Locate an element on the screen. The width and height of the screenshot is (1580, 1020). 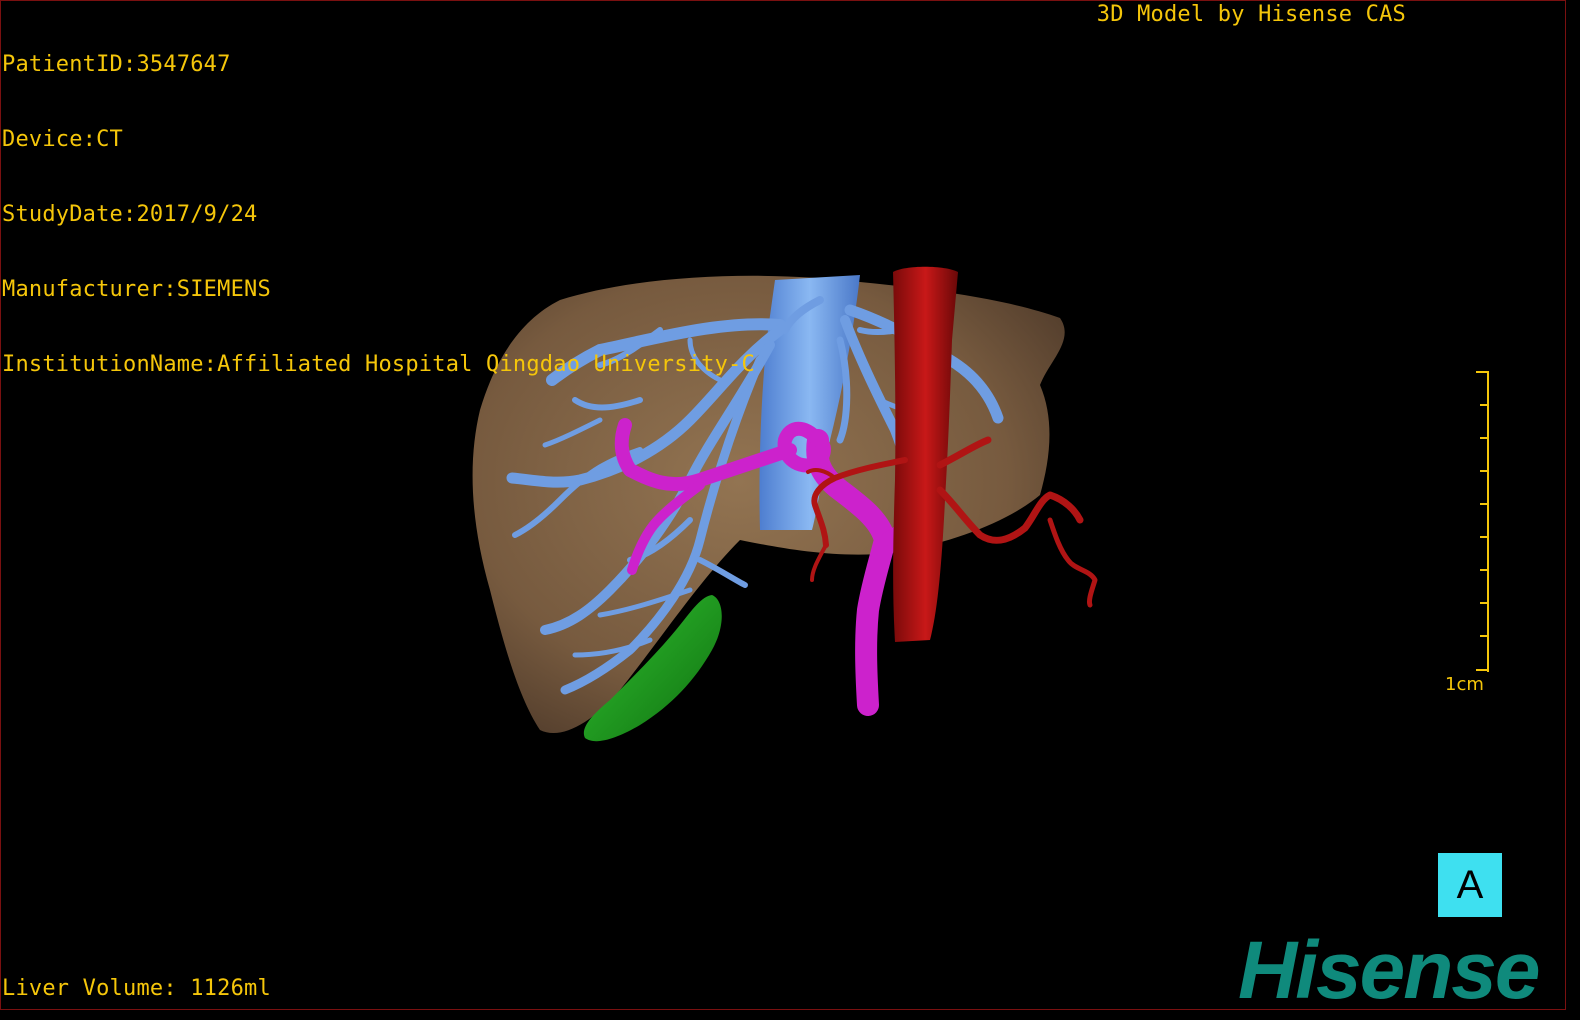
scale-bar-label: 1cm is located at coordinates (1464, 684).